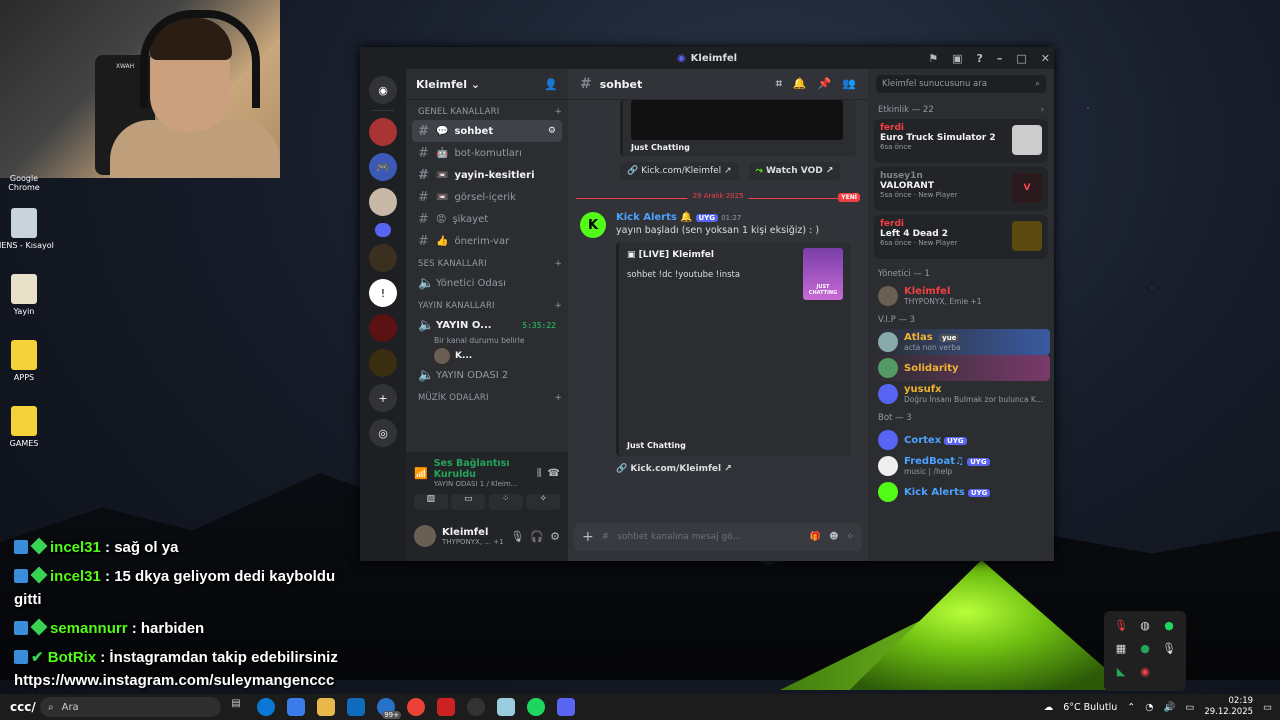 The width and height of the screenshot is (1280, 720). Describe the element at coordinates (27, 295) in the screenshot. I see `desktop-icon-yayin: Yayin` at that location.